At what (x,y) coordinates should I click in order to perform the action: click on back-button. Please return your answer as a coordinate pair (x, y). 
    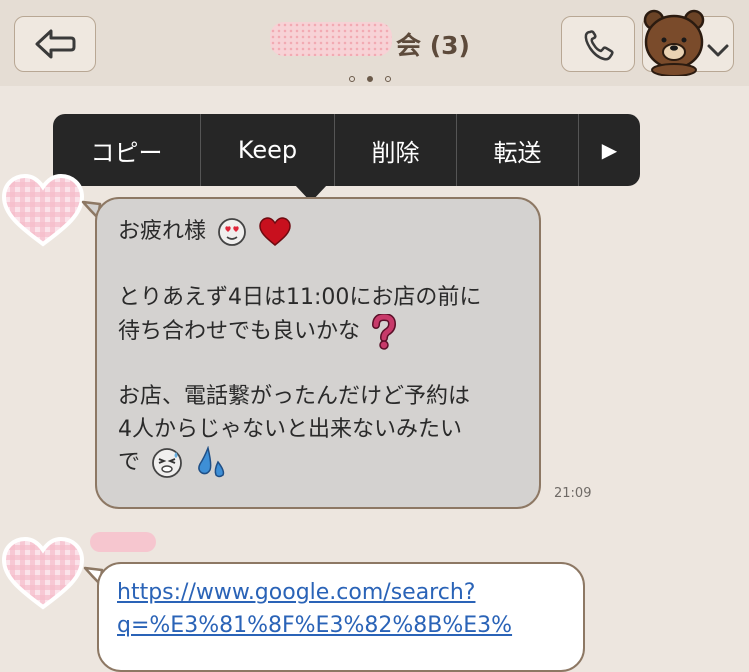
    Looking at the image, I should click on (55, 44).